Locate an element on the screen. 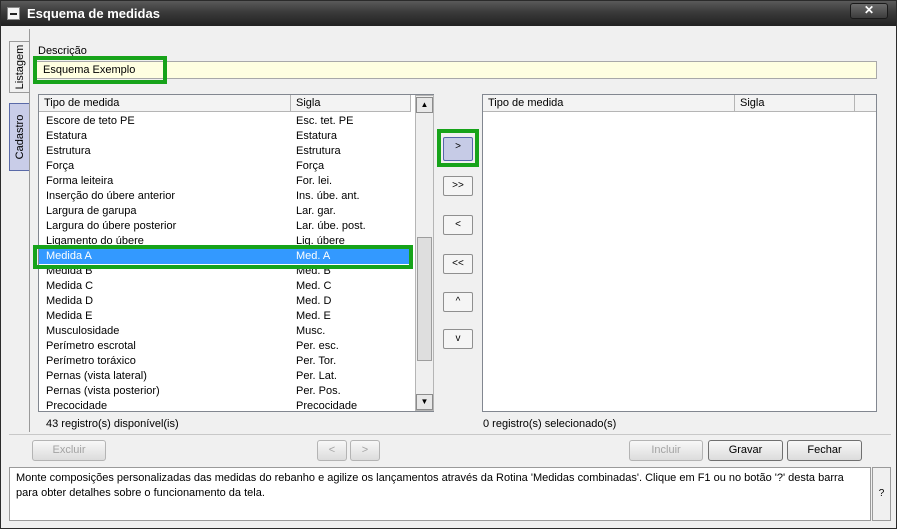 This screenshot has height=529, width=897. cell-tipo-de-medida: Largura de garupa is located at coordinates (91, 211).